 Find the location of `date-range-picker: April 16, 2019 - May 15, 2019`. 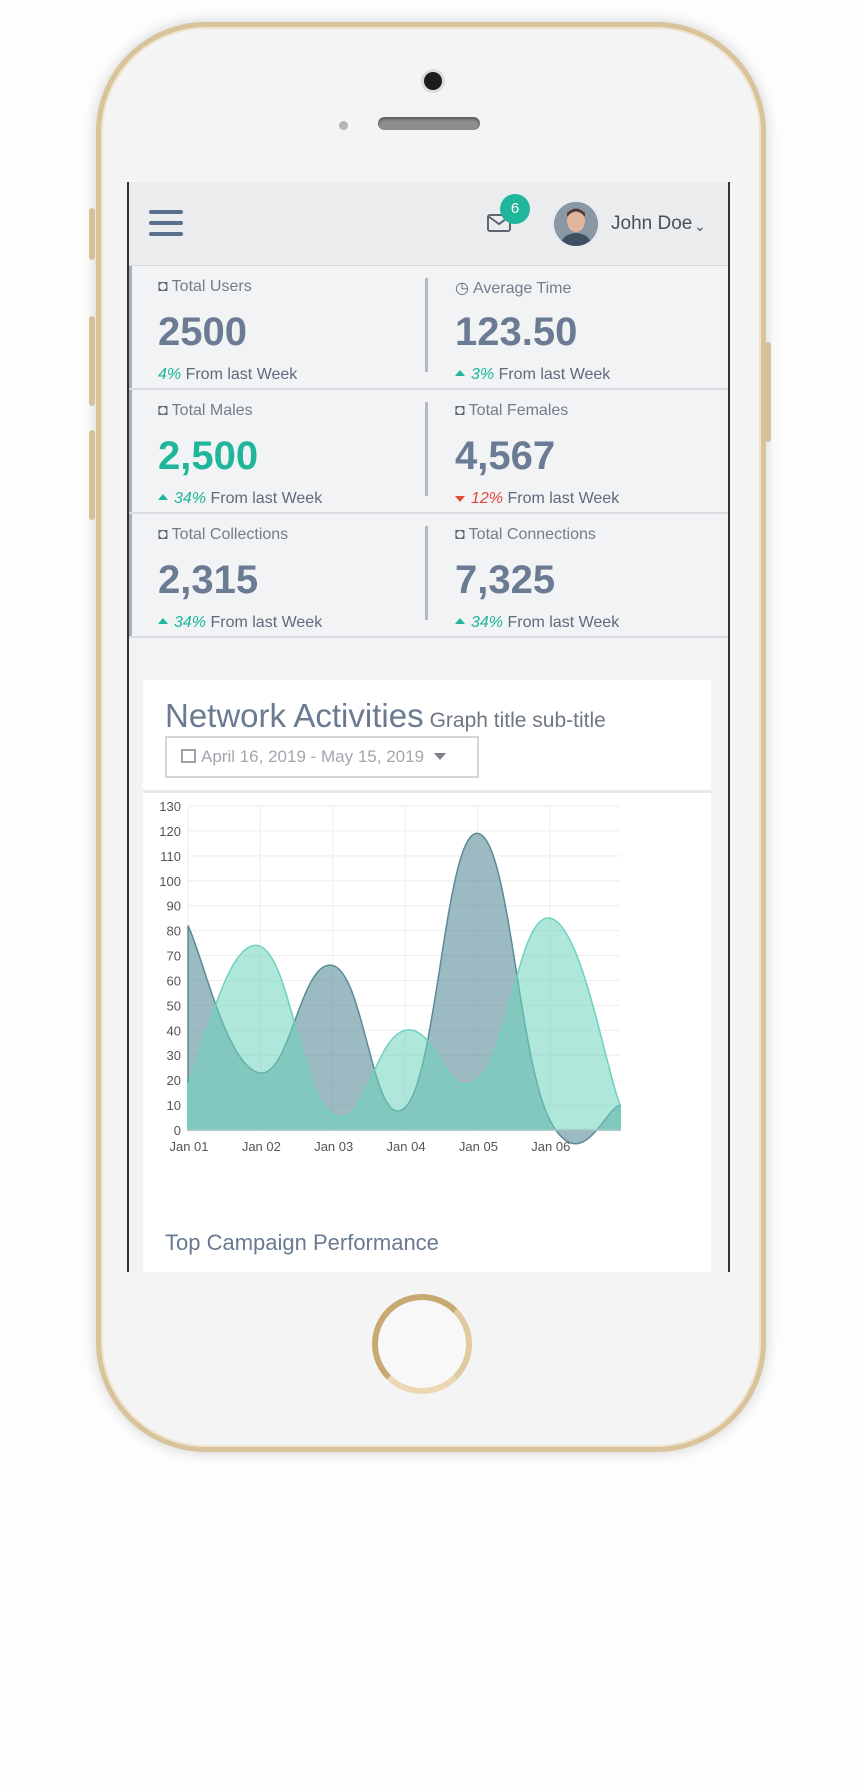

date-range-picker: April 16, 2019 - May 15, 2019 is located at coordinates (322, 757).